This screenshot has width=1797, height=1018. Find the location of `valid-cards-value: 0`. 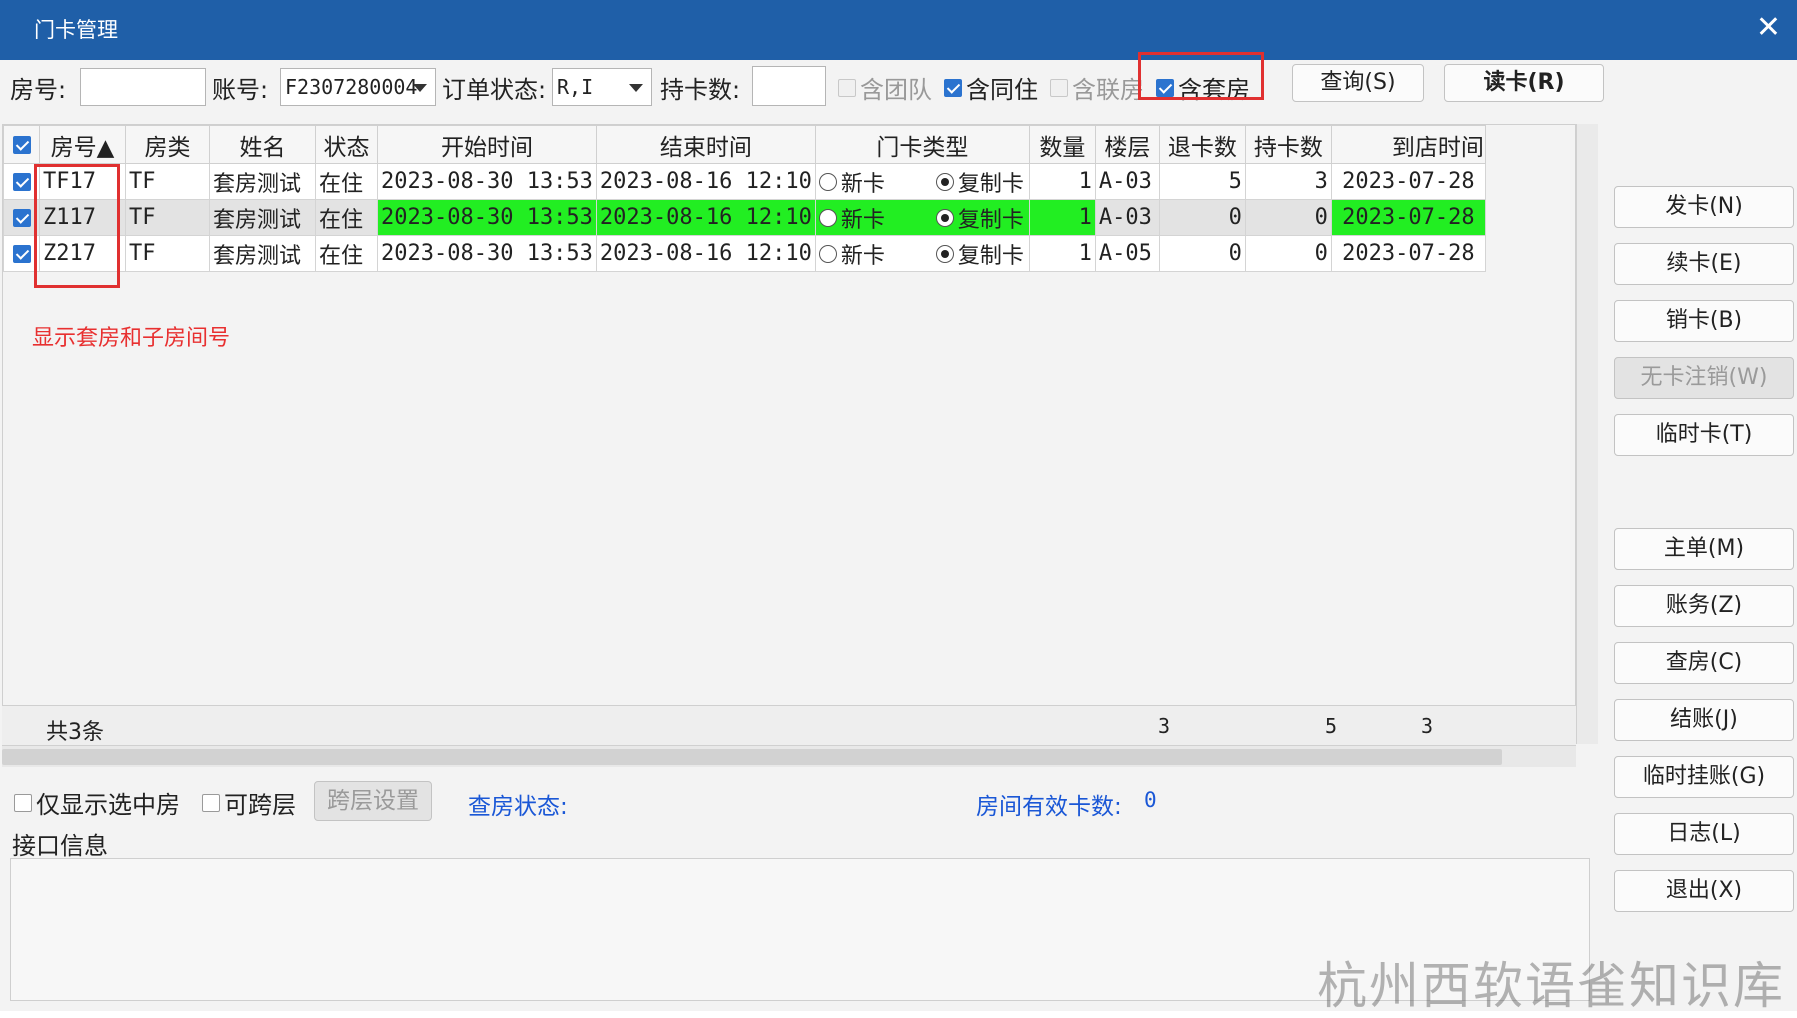

valid-cards-value: 0 is located at coordinates (1150, 800).